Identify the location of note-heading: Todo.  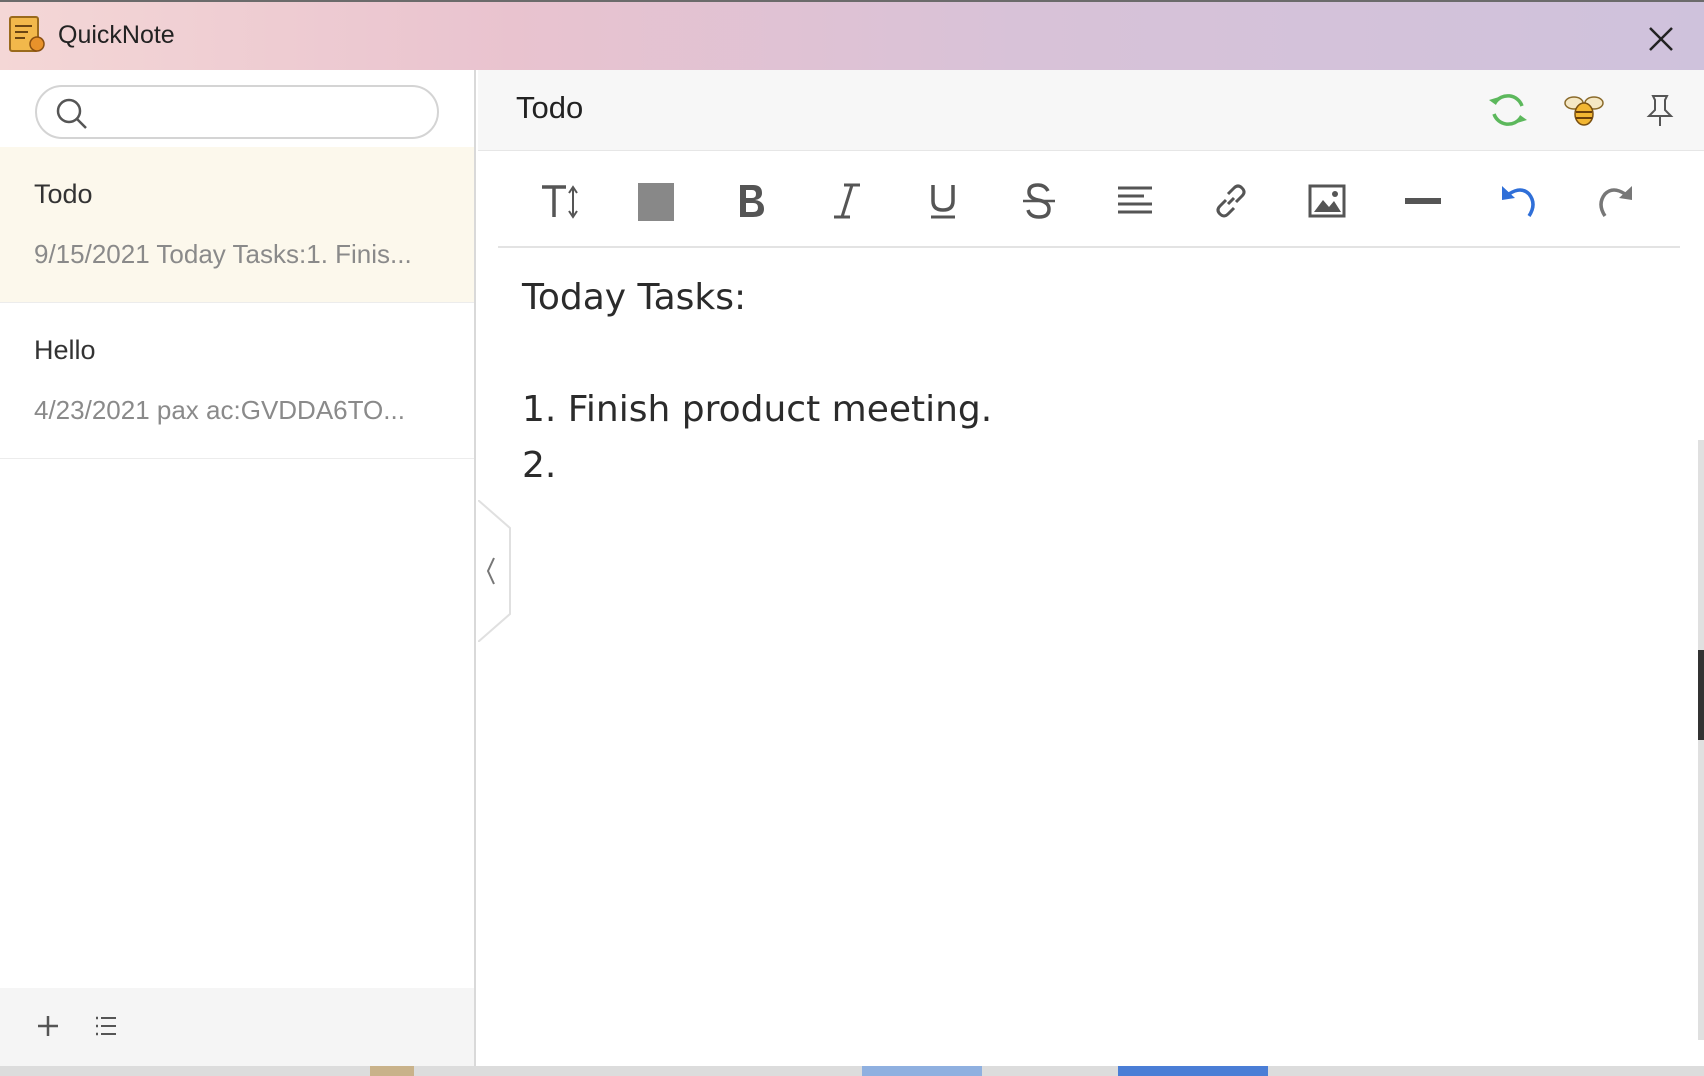
(550, 107).